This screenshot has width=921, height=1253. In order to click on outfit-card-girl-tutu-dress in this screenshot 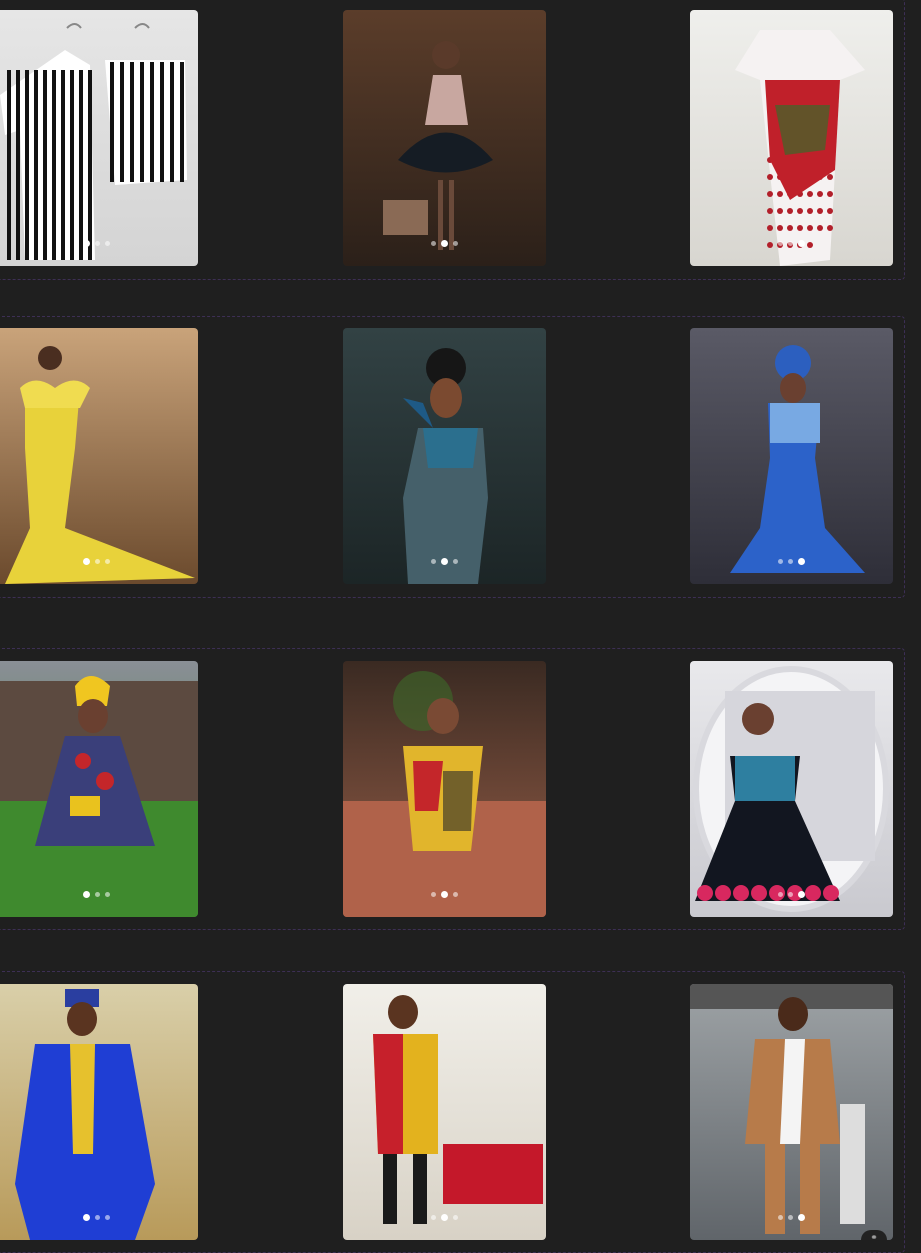, I will do `click(444, 138)`.